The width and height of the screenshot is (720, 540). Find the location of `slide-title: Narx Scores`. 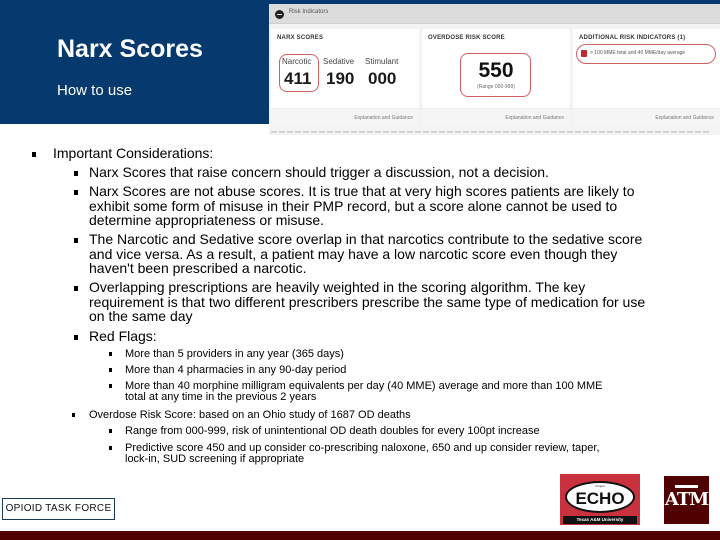

slide-title: Narx Scores is located at coordinates (130, 49).